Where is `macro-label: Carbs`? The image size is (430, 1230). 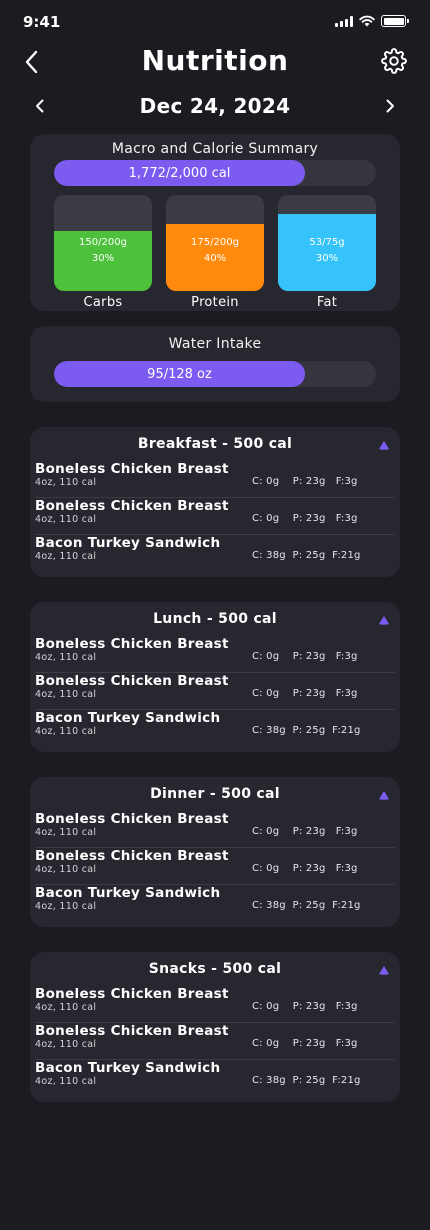
macro-label: Carbs is located at coordinates (103, 302).